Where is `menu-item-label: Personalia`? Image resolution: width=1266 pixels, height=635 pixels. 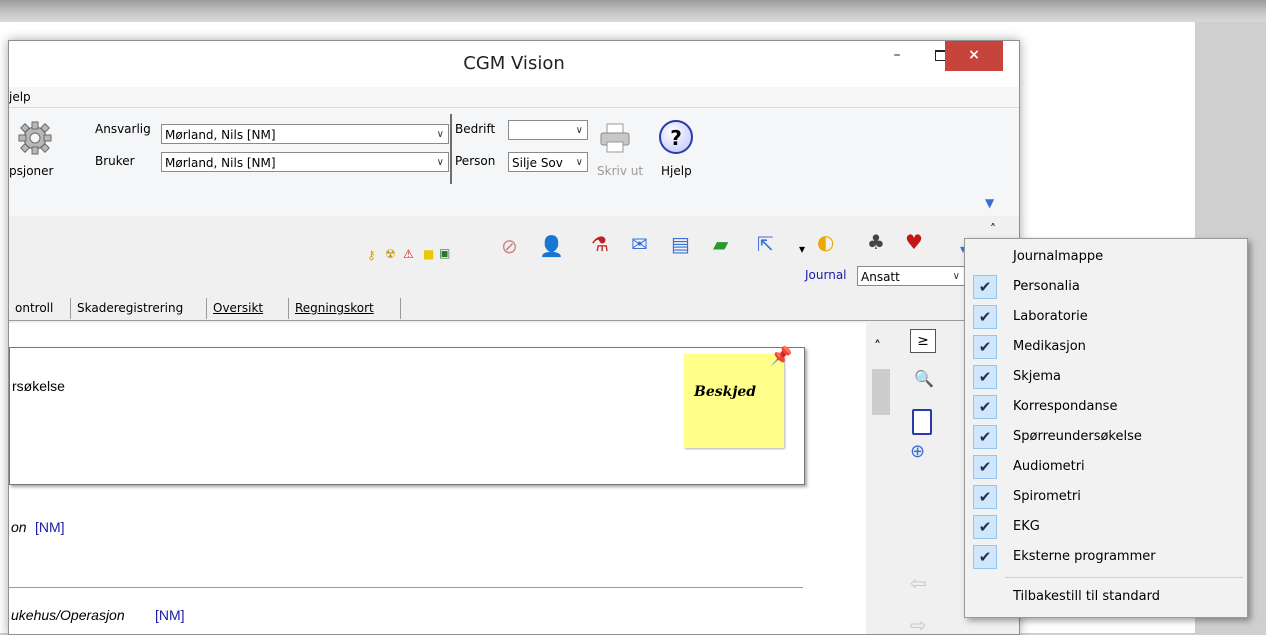
menu-item-label: Personalia is located at coordinates (1046, 286).